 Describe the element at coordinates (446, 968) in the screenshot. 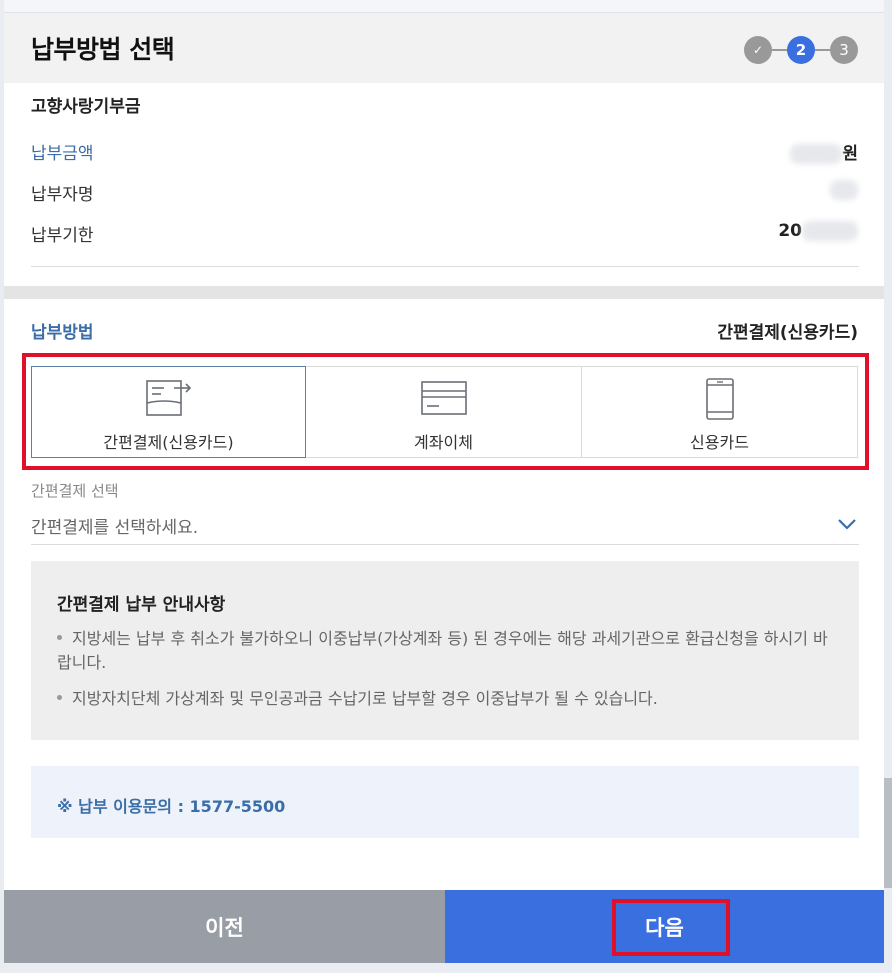

I see `window-bottom-edge` at that location.